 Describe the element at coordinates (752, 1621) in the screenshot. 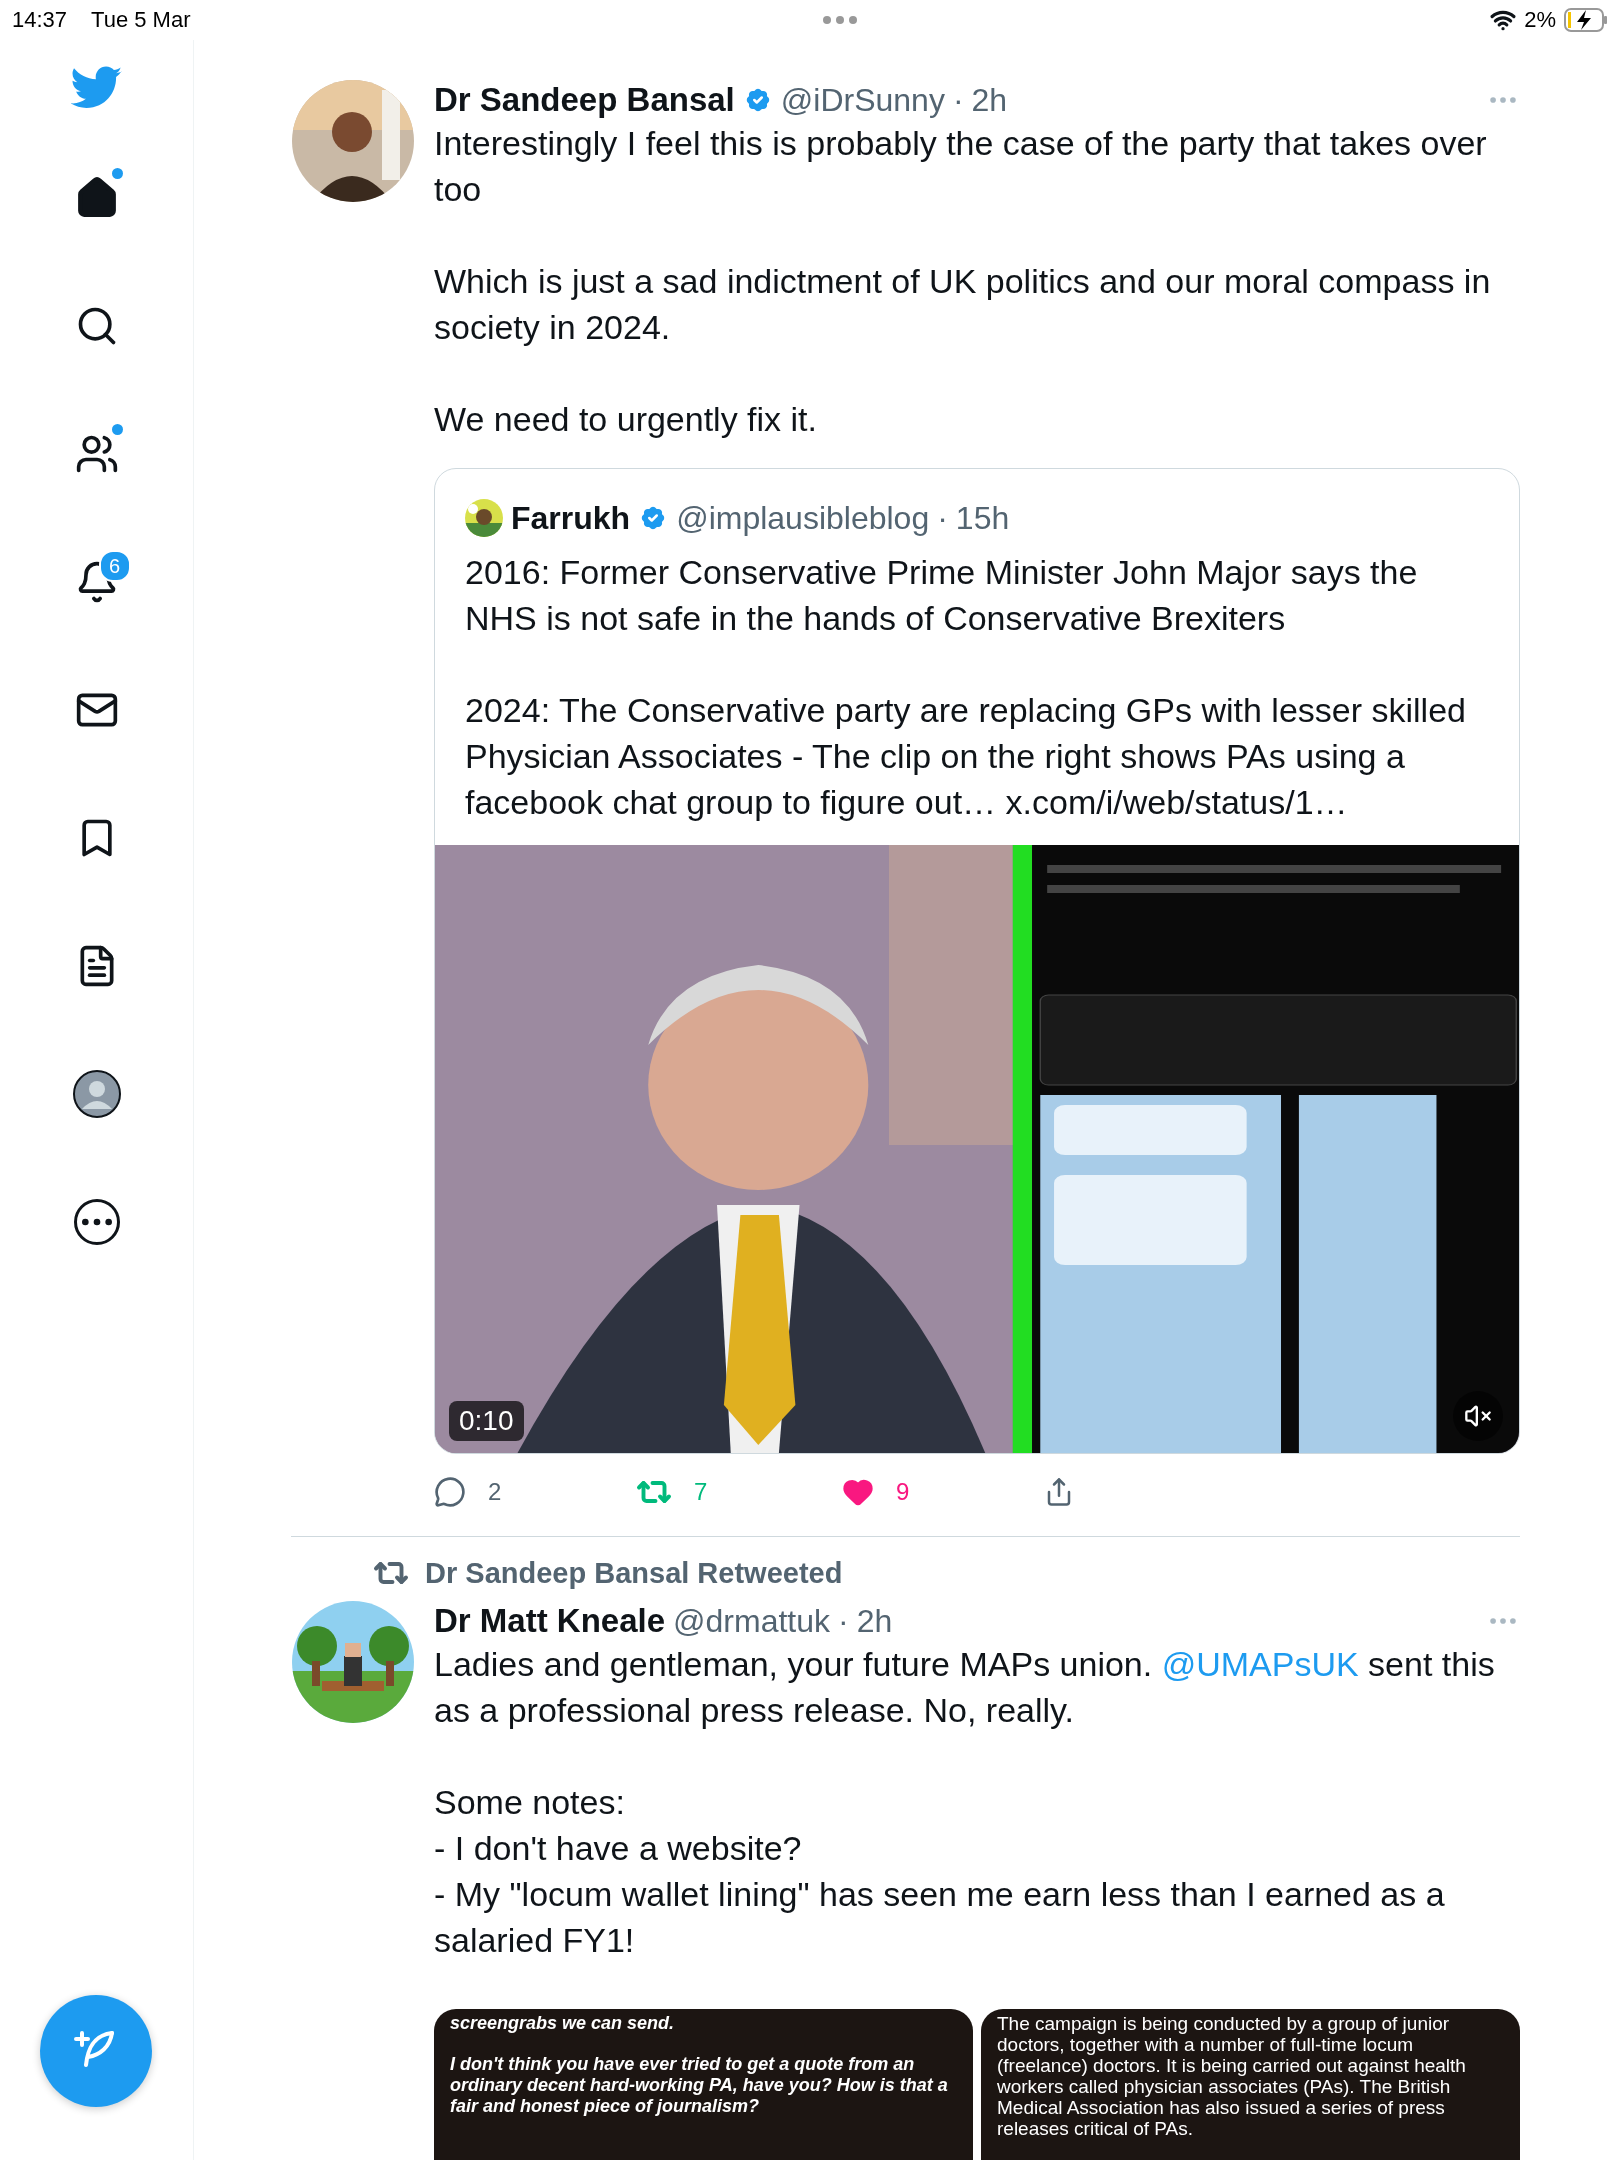

I see `author-handle: @drmattuk` at that location.